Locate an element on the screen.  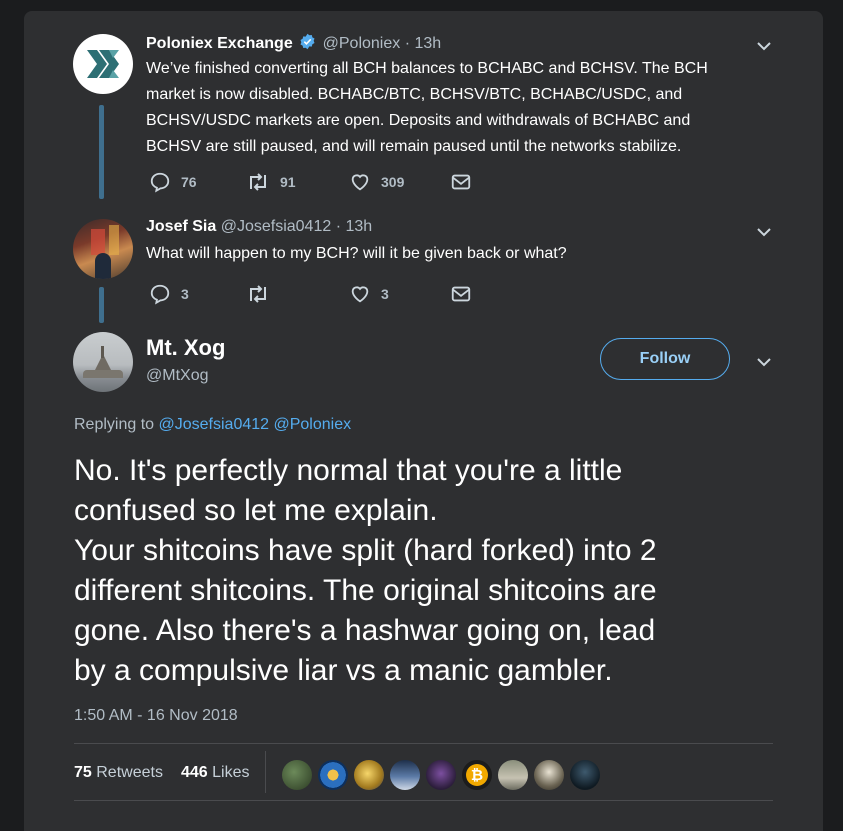
verified-badge-icon is located at coordinates (307, 44).